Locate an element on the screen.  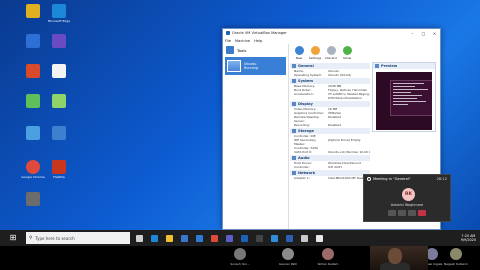
desktop-icon-filezilla: FileZilla is located at coordinates (59, 169).